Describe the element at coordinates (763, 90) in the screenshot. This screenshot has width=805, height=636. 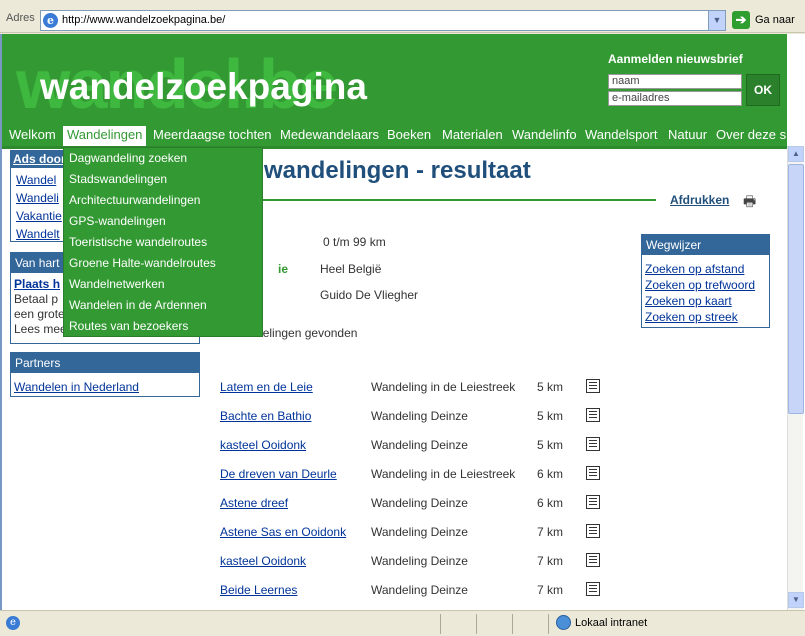
I see `newsletter-ok-button: OK` at that location.